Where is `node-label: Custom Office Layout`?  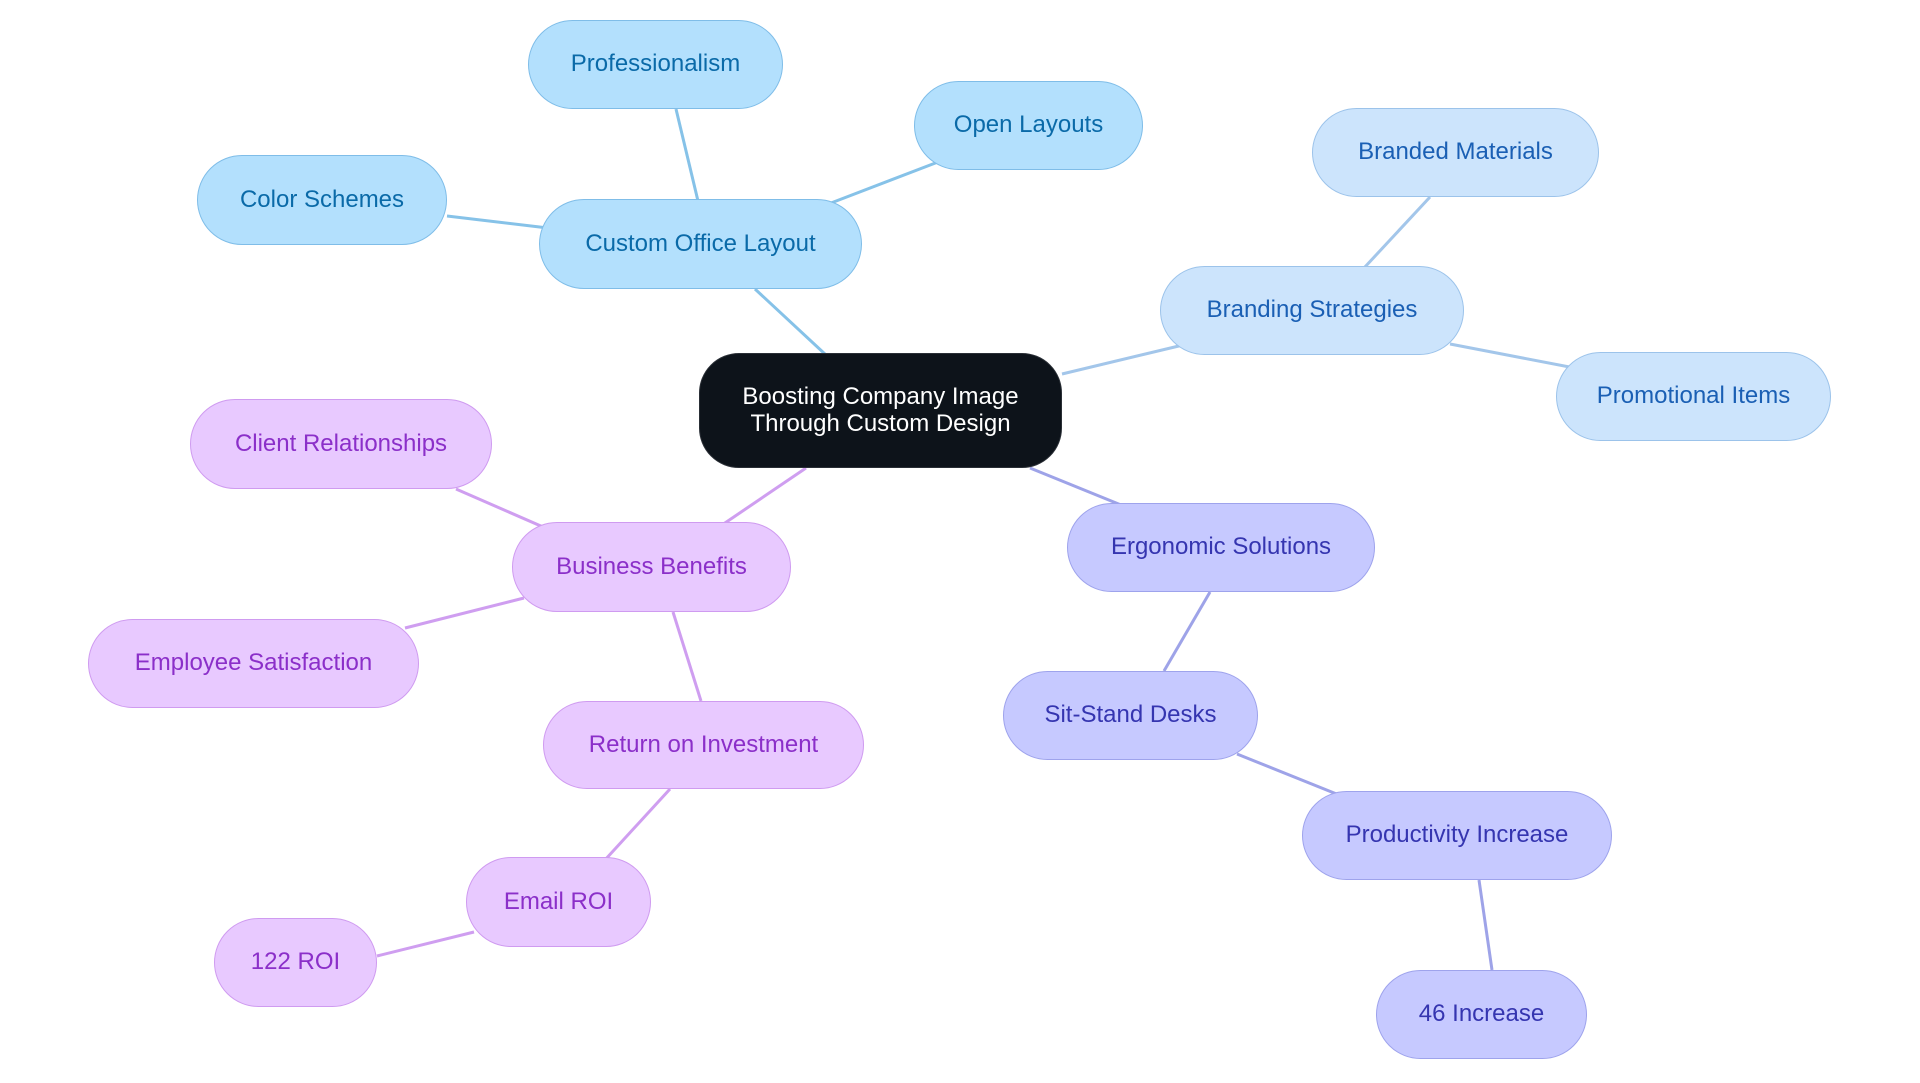
node-label: Custom Office Layout is located at coordinates (700, 243).